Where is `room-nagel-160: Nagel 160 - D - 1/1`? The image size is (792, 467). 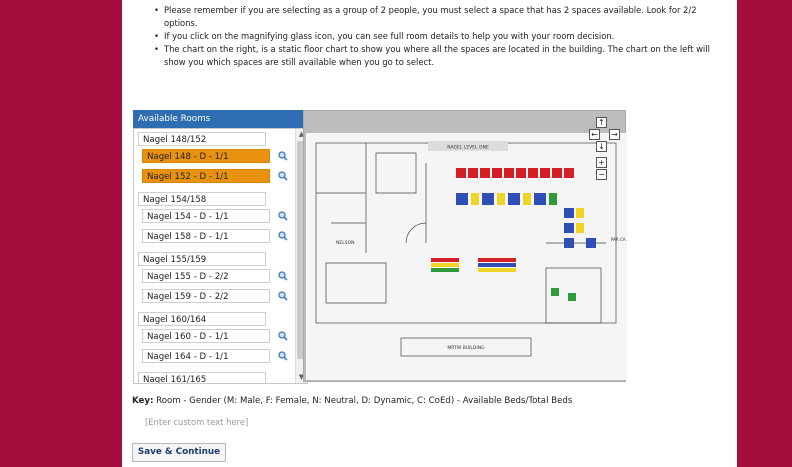 room-nagel-160: Nagel 160 - D - 1/1 is located at coordinates (206, 336).